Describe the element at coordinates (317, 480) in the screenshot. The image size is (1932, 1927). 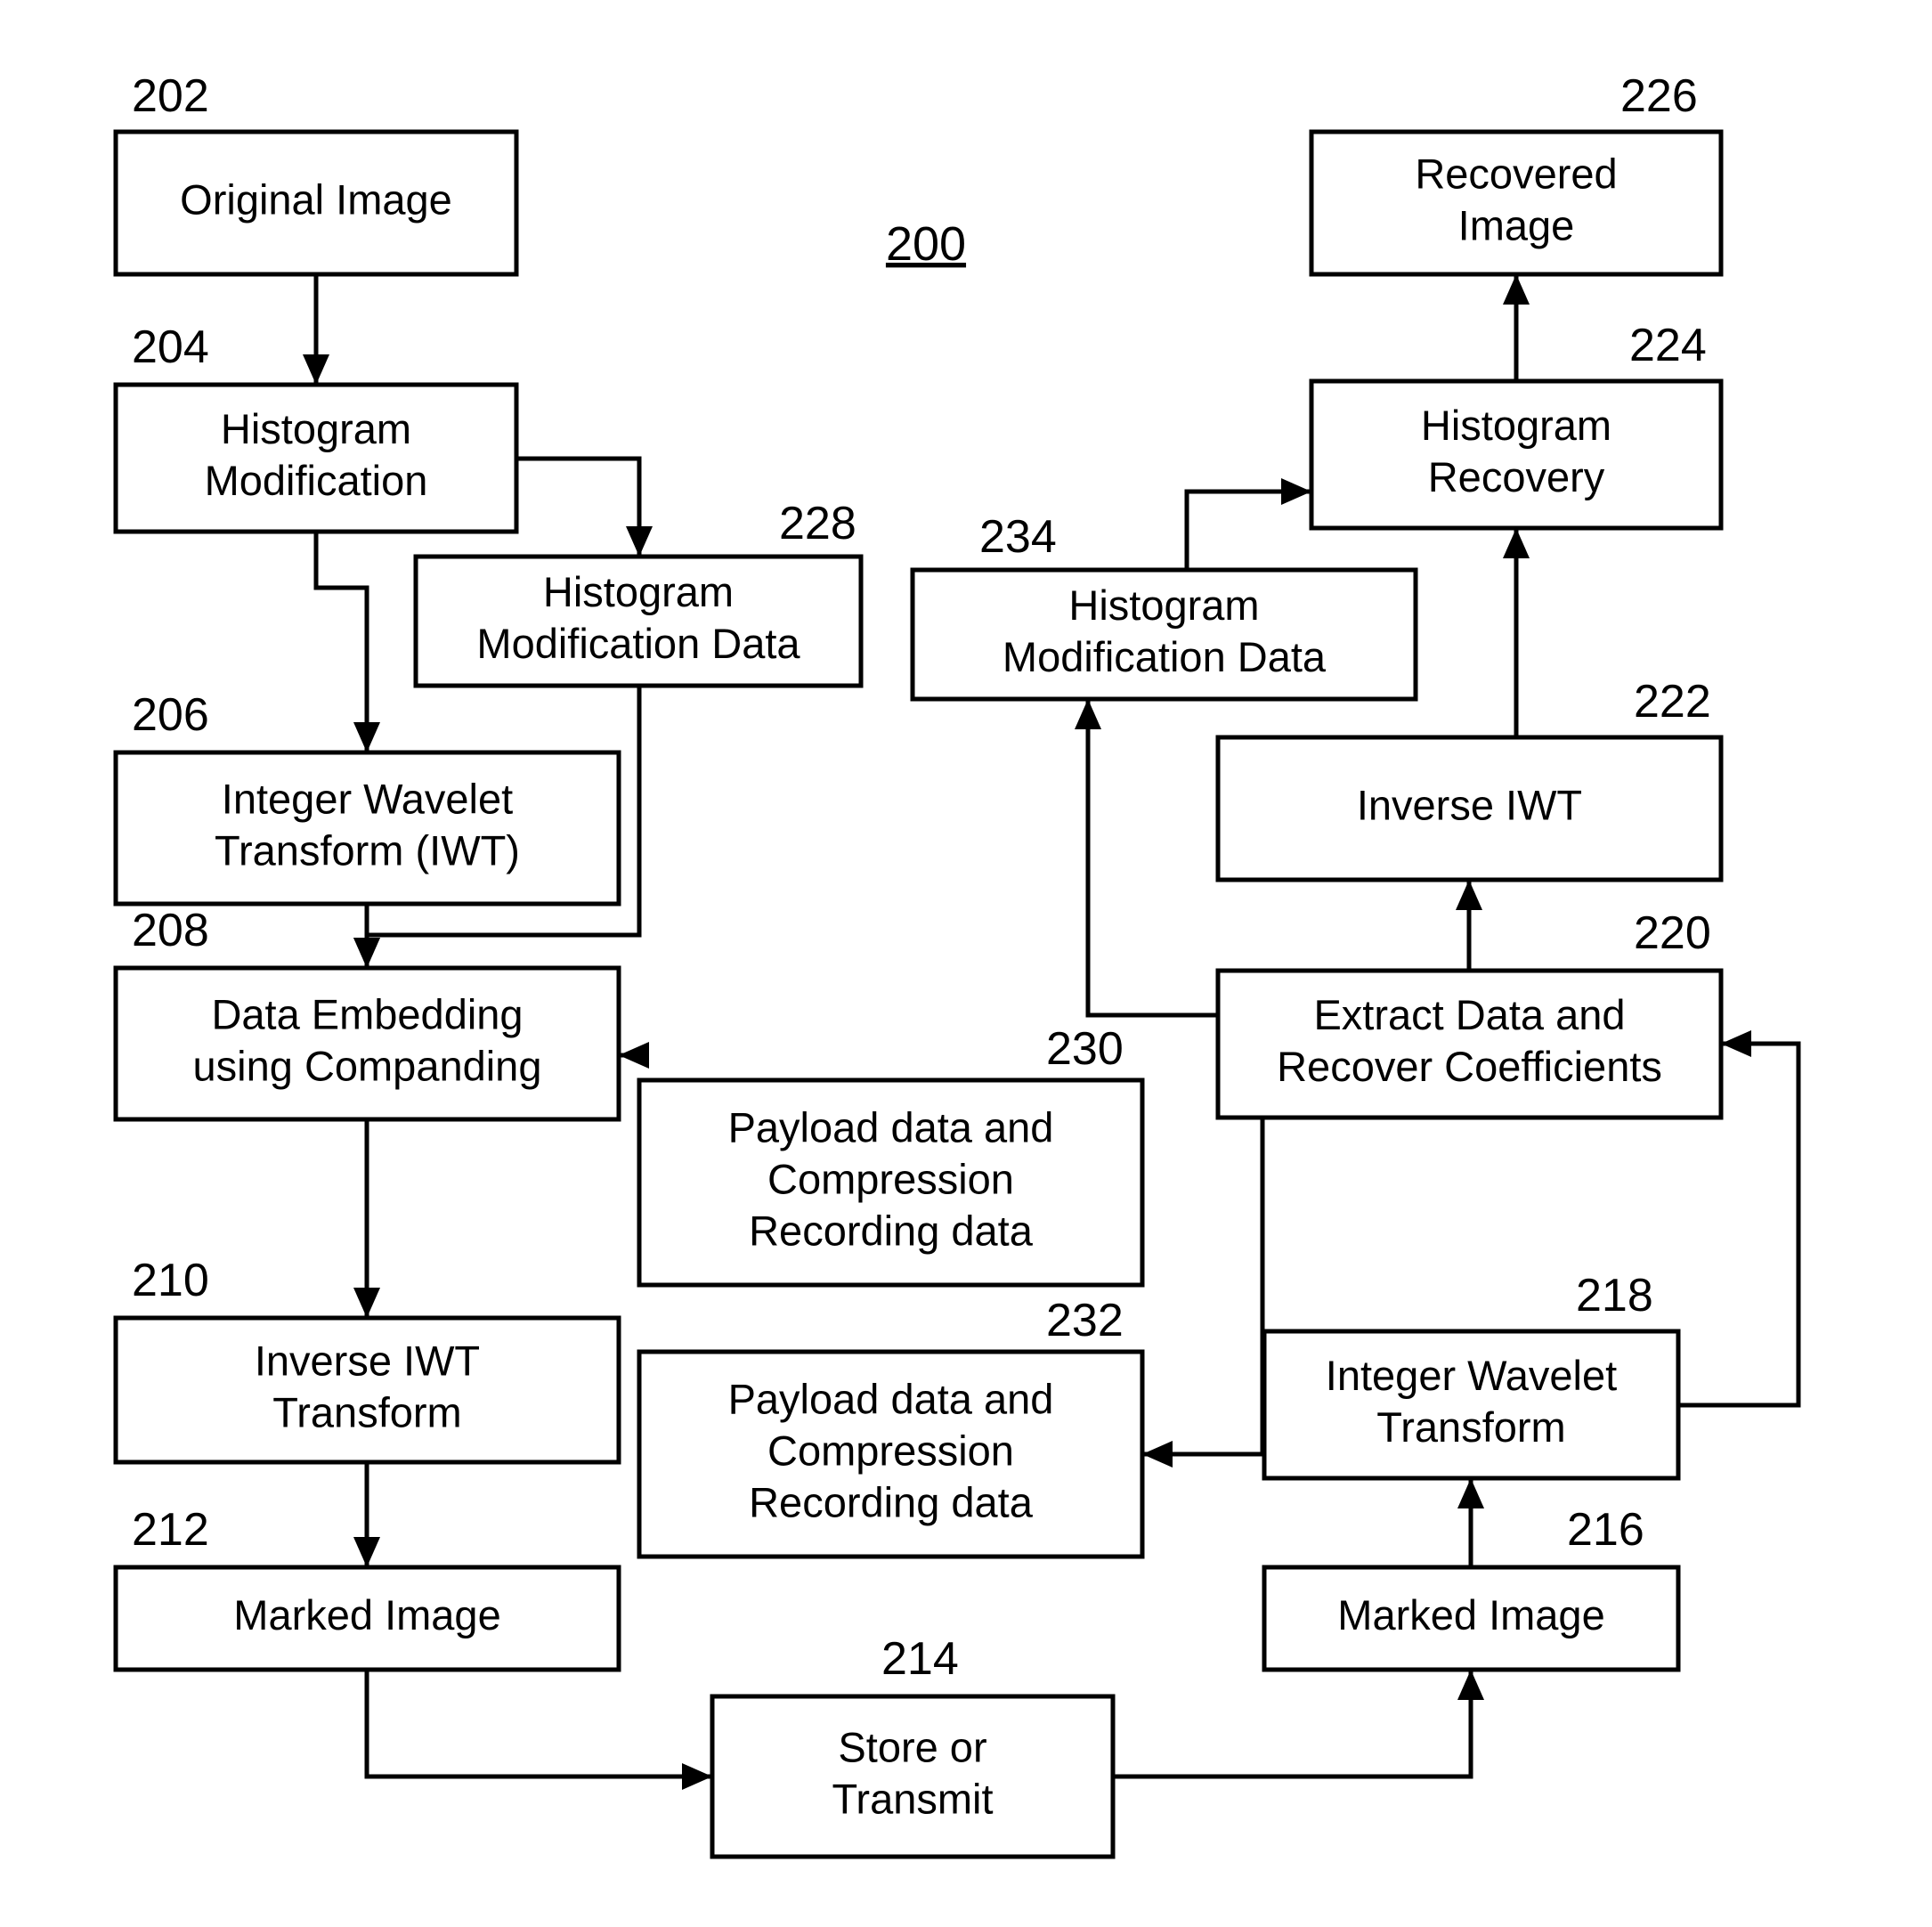
I see `flow-node-204-label-line-1: Modification` at that location.